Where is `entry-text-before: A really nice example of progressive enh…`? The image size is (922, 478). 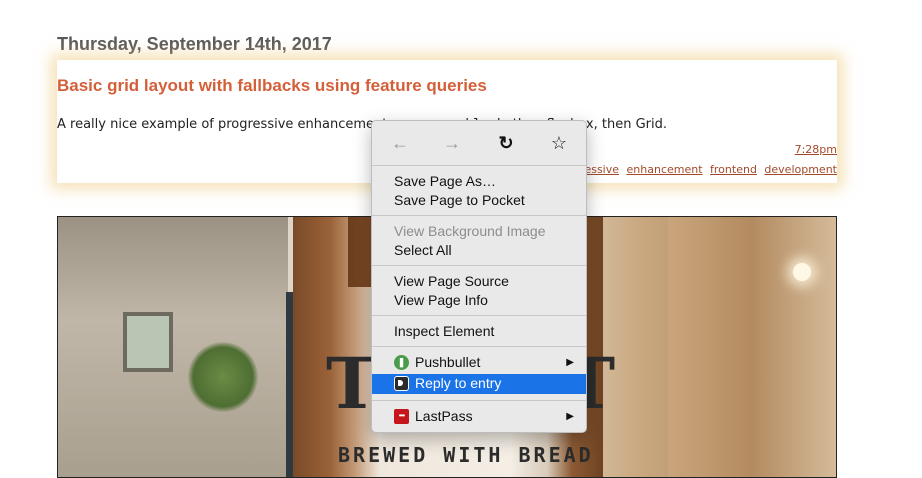
entry-text-before: A really nice example of progressive enh… is located at coordinates (222, 124).